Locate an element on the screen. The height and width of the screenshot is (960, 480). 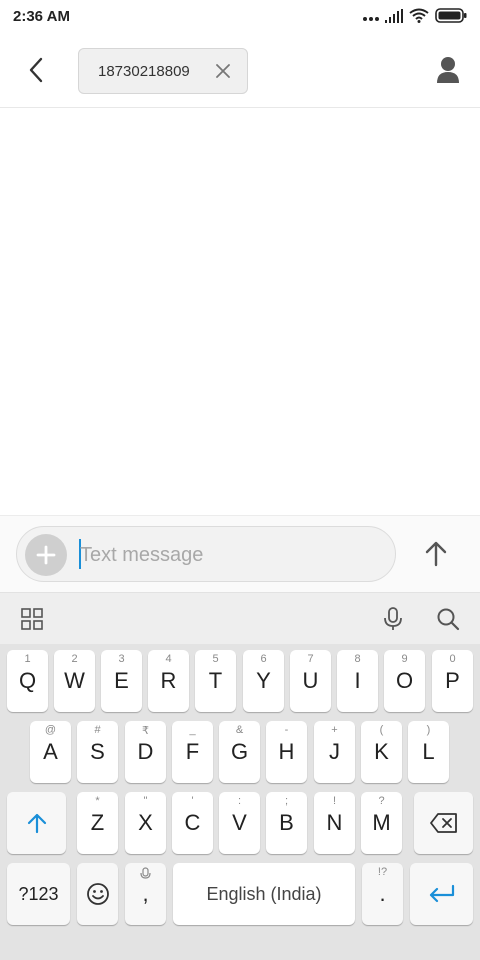
key-label: A is located at coordinates (50, 751).